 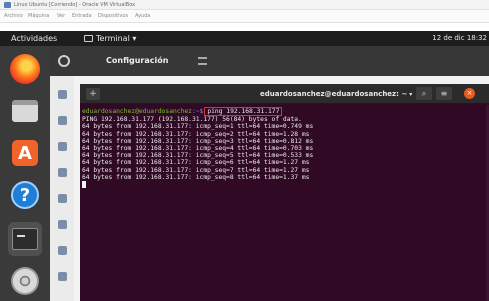 I want to click on dock-item-files, so click(x=25, y=111).